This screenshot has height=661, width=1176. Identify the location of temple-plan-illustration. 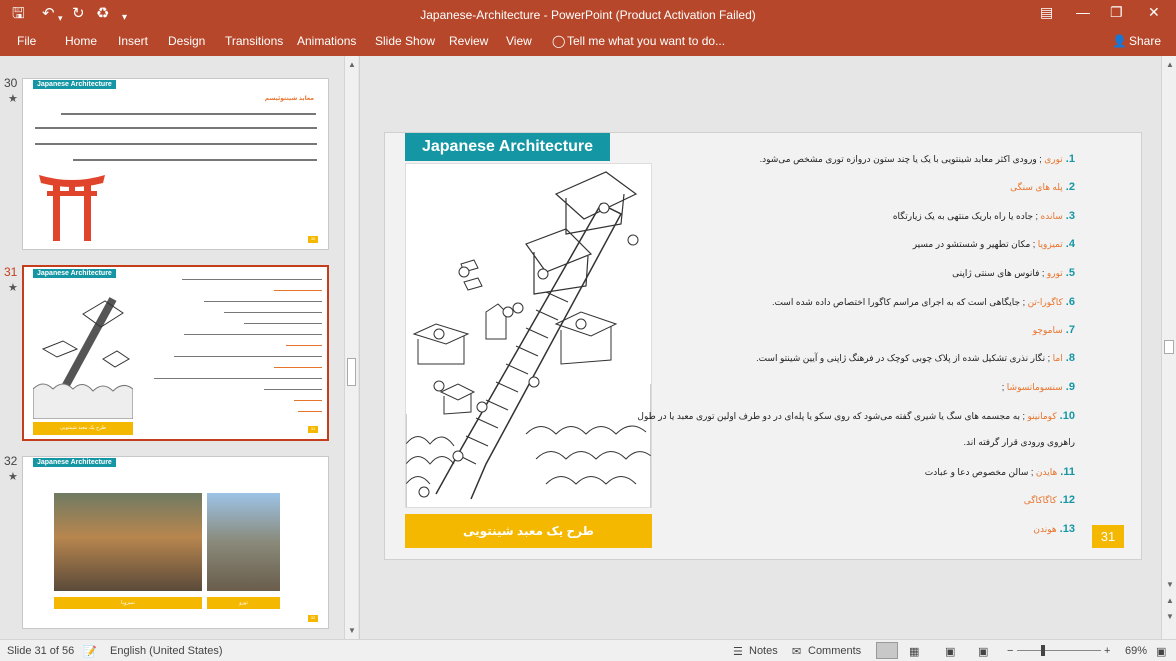
(528, 335).